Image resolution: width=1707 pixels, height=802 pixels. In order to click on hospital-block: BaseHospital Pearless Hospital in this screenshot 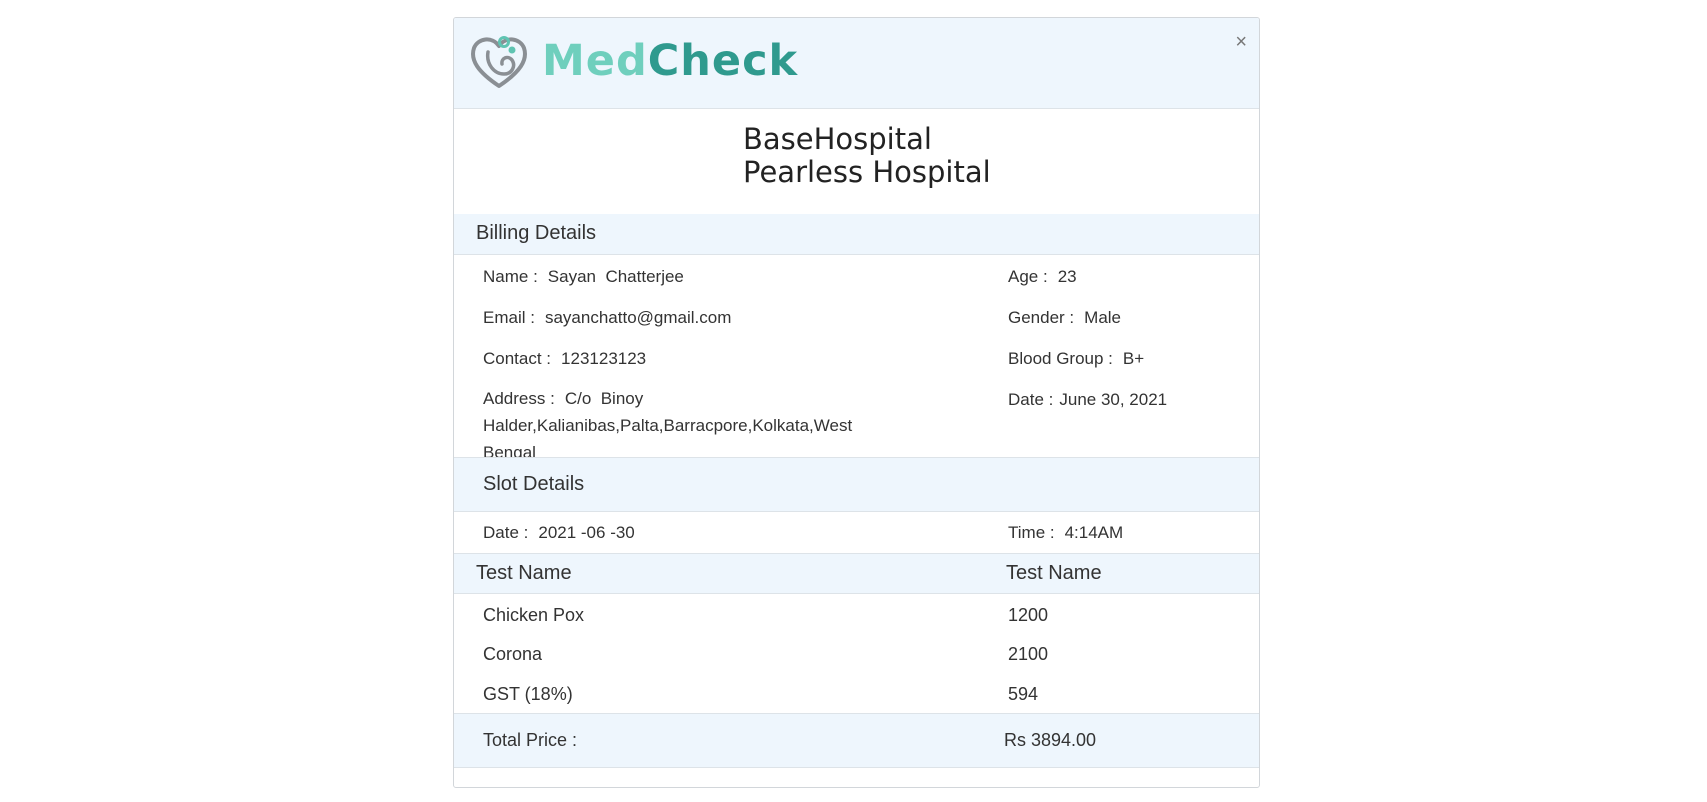, I will do `click(856, 161)`.